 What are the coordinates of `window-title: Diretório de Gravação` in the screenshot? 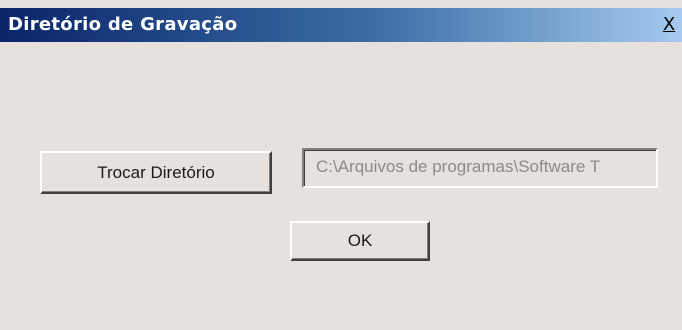 It's located at (123, 24).